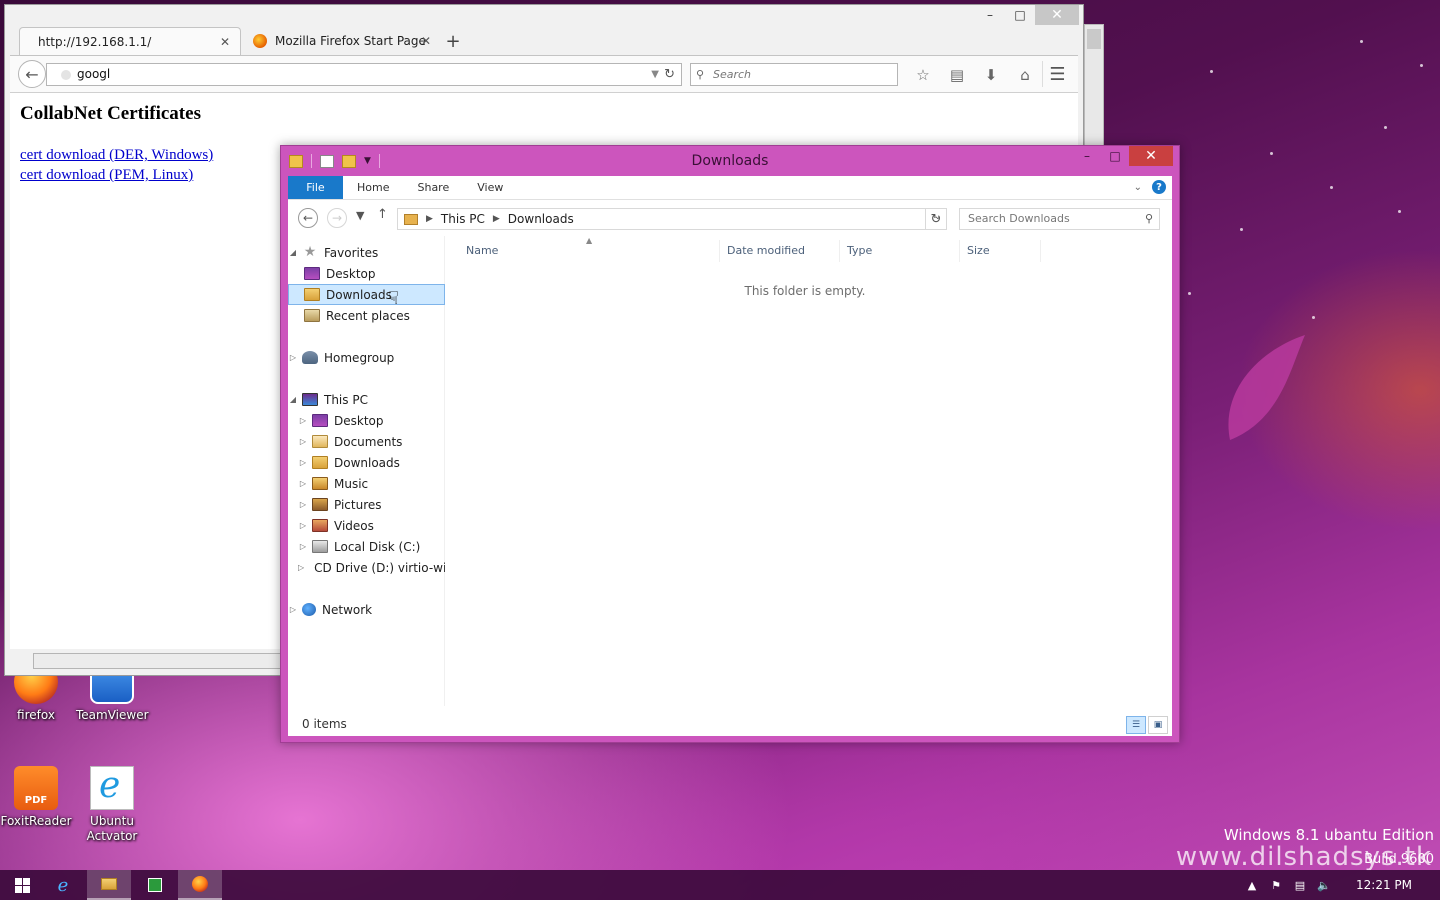 The image size is (1440, 900). What do you see at coordinates (63, 885) in the screenshot?
I see `taskbar-ie-icon: e` at bounding box center [63, 885].